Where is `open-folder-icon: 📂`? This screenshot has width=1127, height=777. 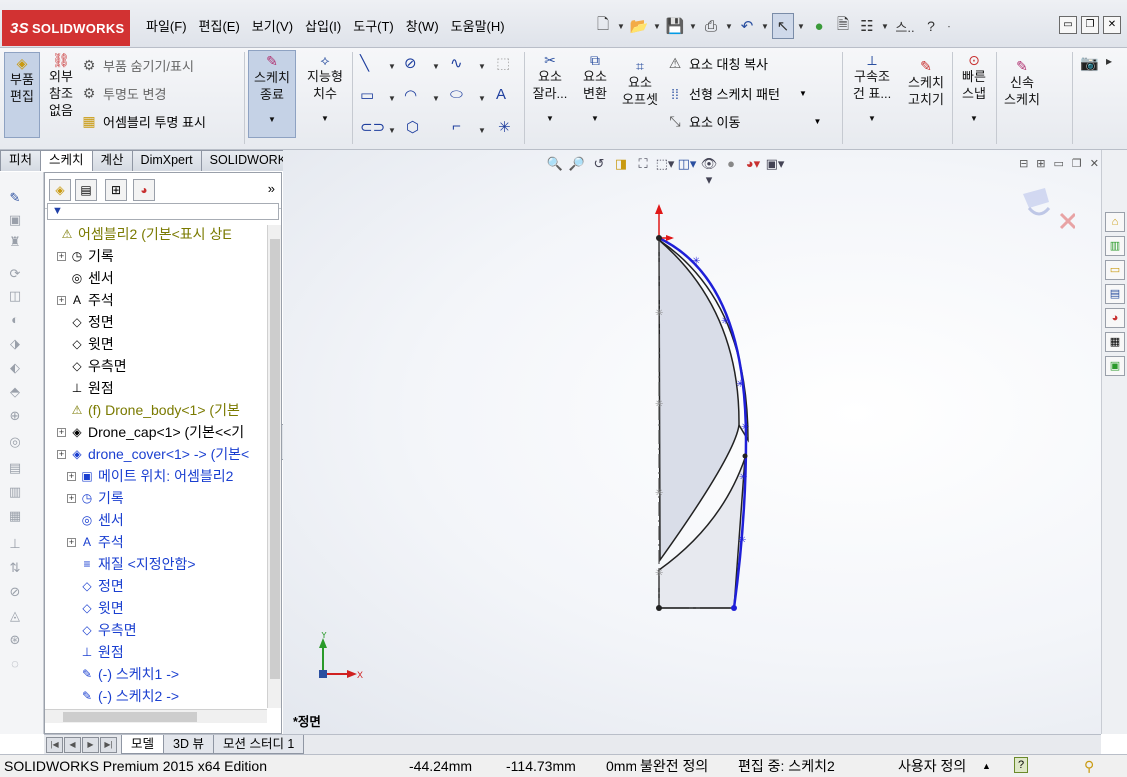 open-folder-icon: 📂 is located at coordinates (639, 26).